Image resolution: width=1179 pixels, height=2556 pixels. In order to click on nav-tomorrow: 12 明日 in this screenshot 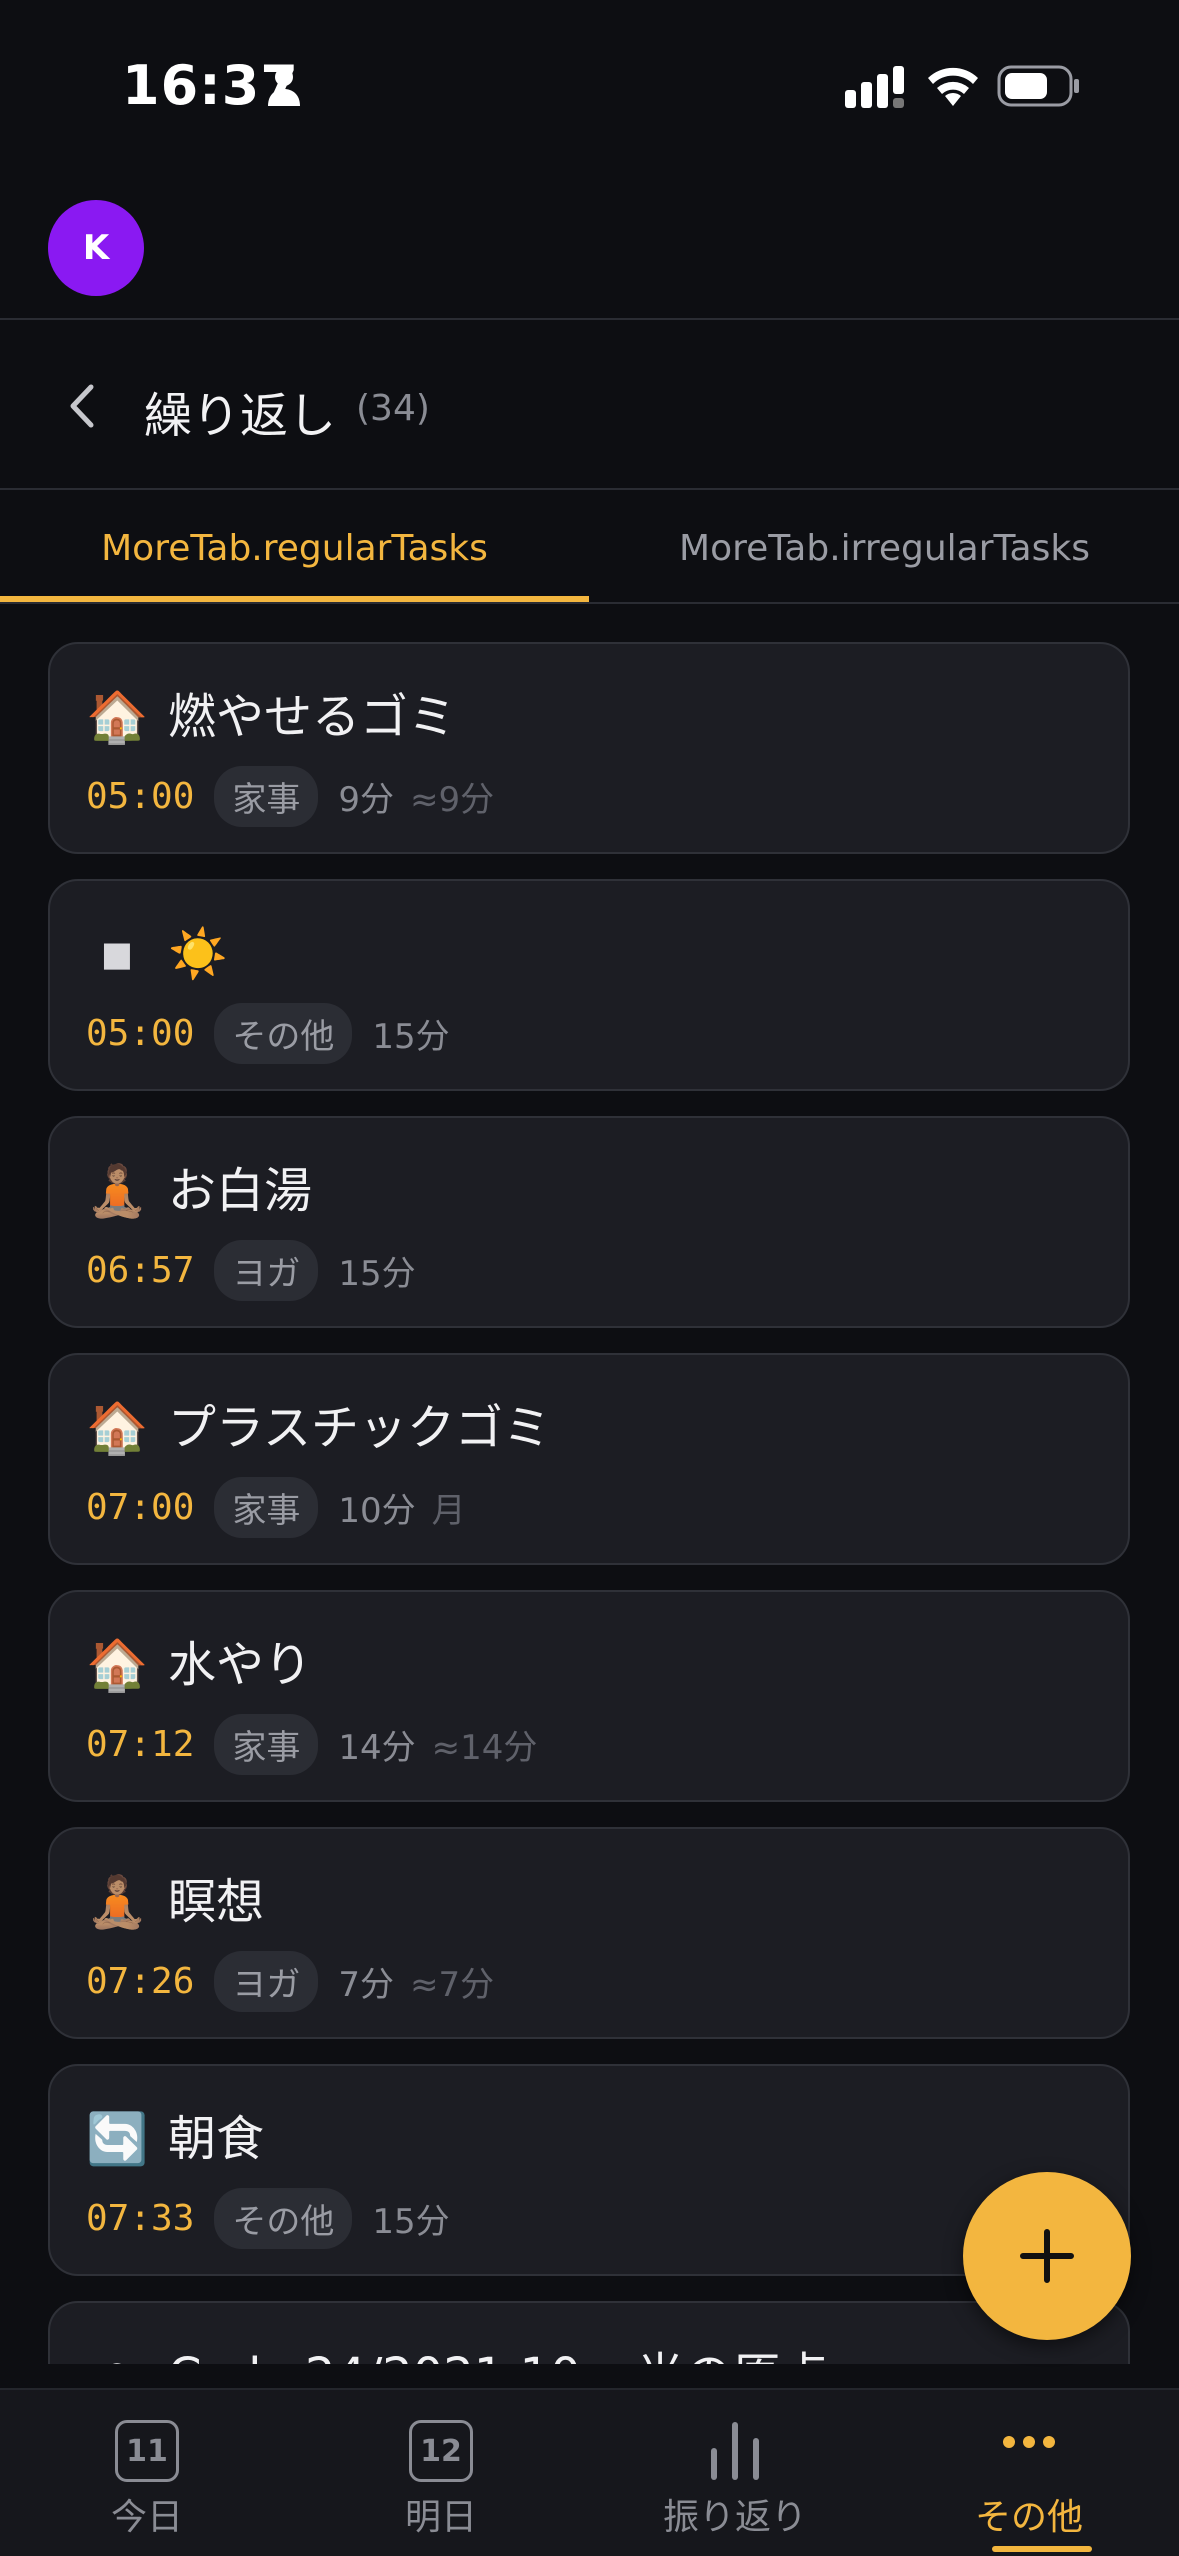, I will do `click(441, 2473)`.